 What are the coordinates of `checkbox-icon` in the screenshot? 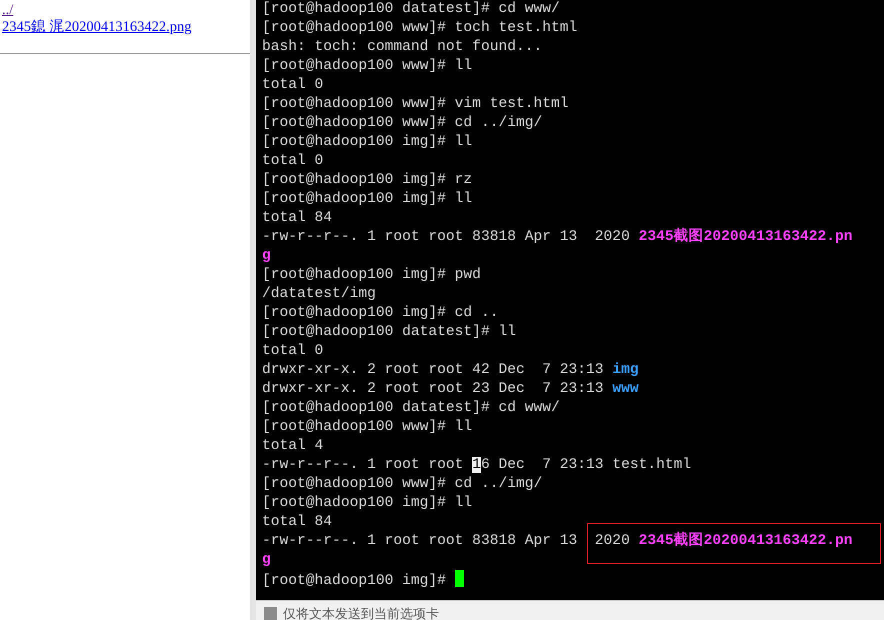 It's located at (270, 613).